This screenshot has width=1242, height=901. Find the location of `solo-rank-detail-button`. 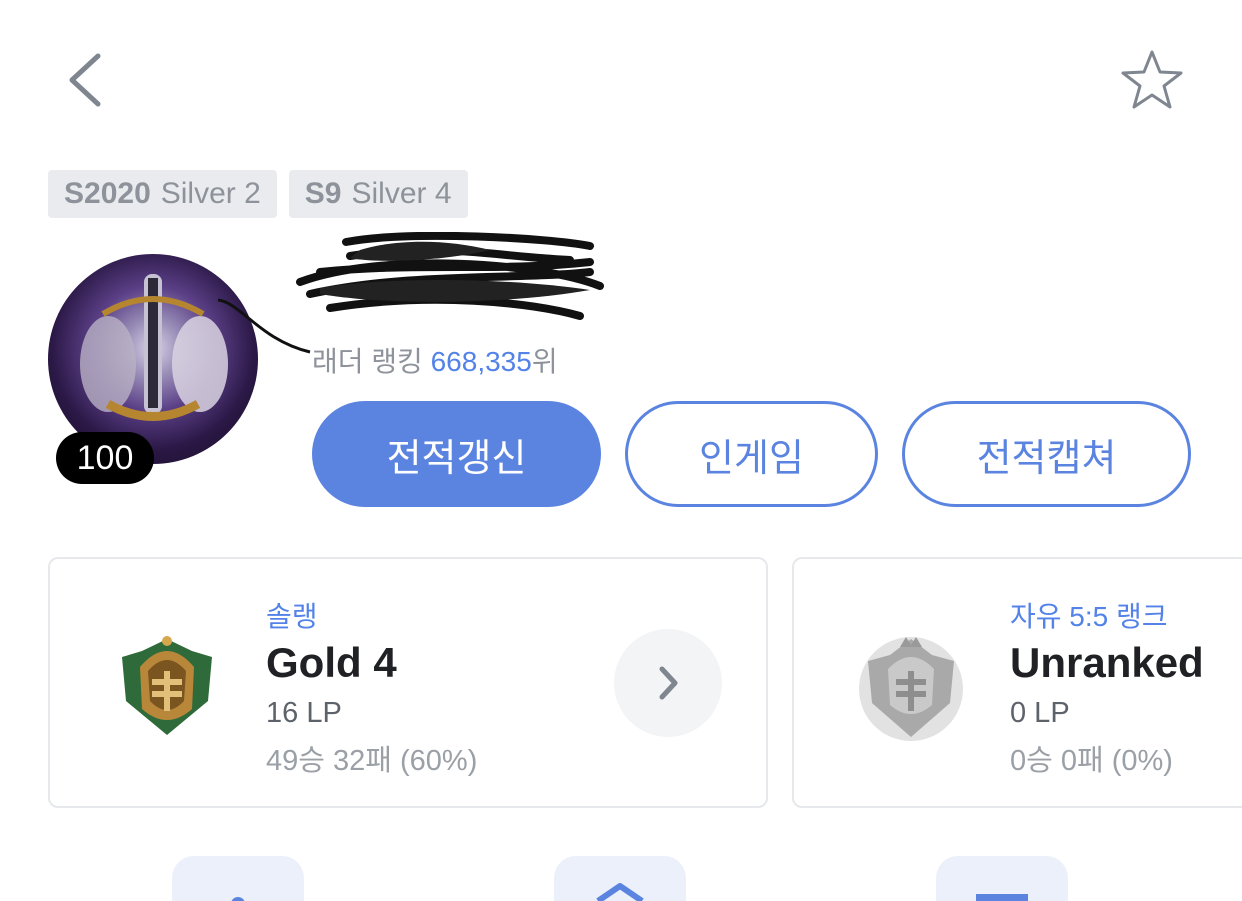

solo-rank-detail-button is located at coordinates (668, 683).